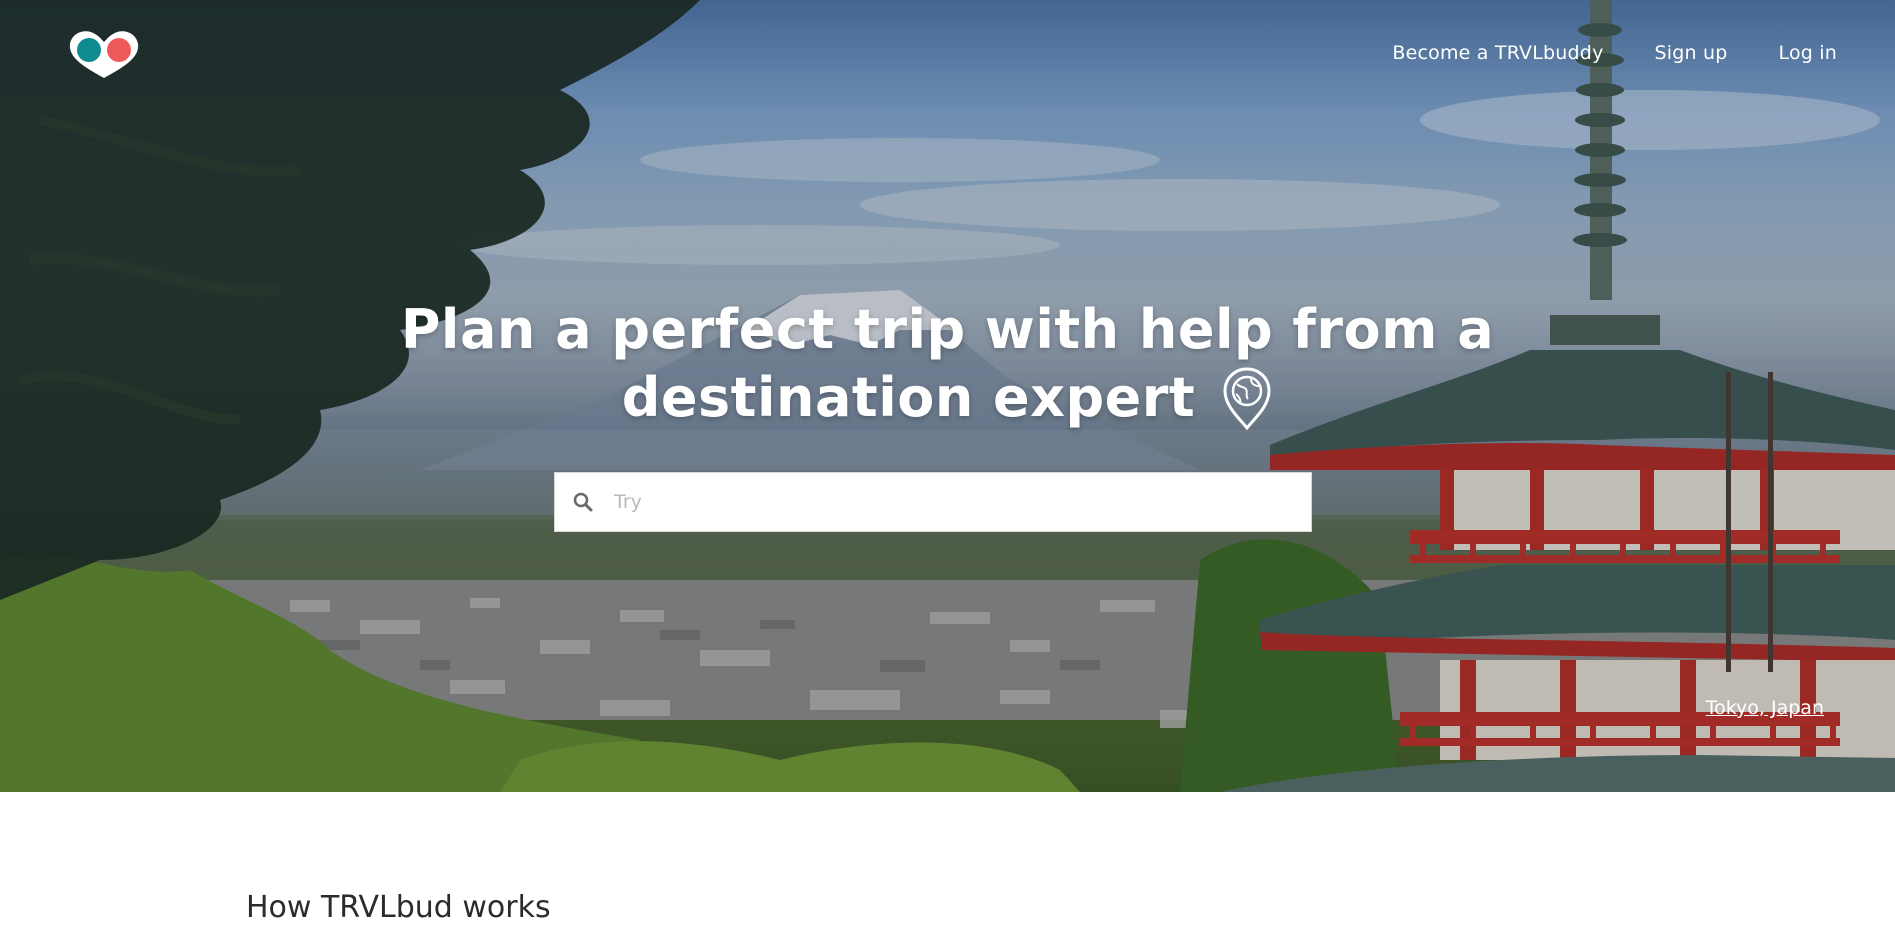 The width and height of the screenshot is (1895, 926). Describe the element at coordinates (1808, 53) in the screenshot. I see `log-in-link: Log in` at that location.